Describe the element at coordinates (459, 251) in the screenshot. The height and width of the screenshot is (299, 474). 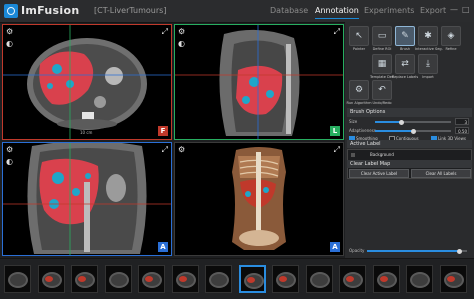
I see `opacity-slider-knob` at that location.